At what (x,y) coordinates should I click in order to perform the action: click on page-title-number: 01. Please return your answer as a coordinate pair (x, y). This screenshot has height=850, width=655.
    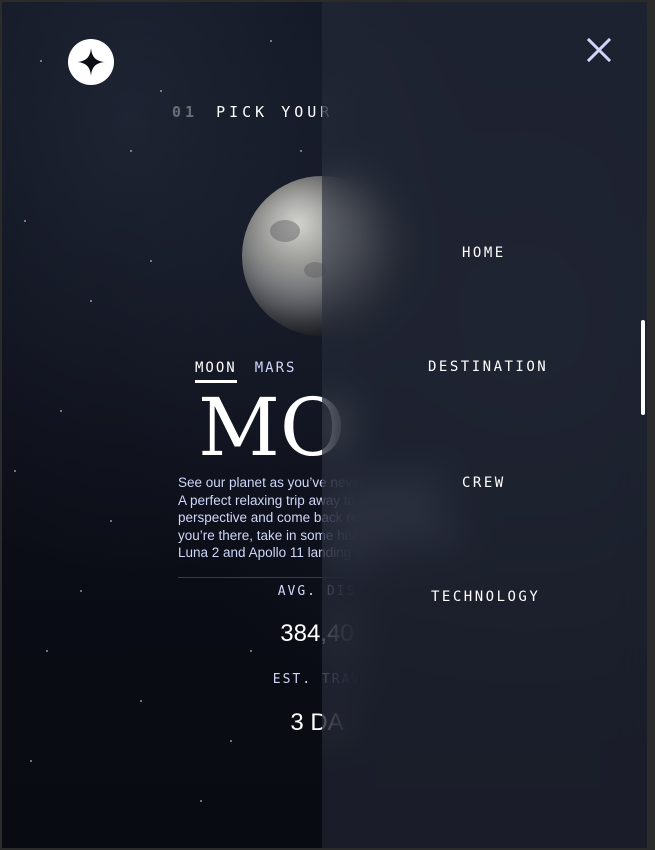
    Looking at the image, I should click on (185, 112).